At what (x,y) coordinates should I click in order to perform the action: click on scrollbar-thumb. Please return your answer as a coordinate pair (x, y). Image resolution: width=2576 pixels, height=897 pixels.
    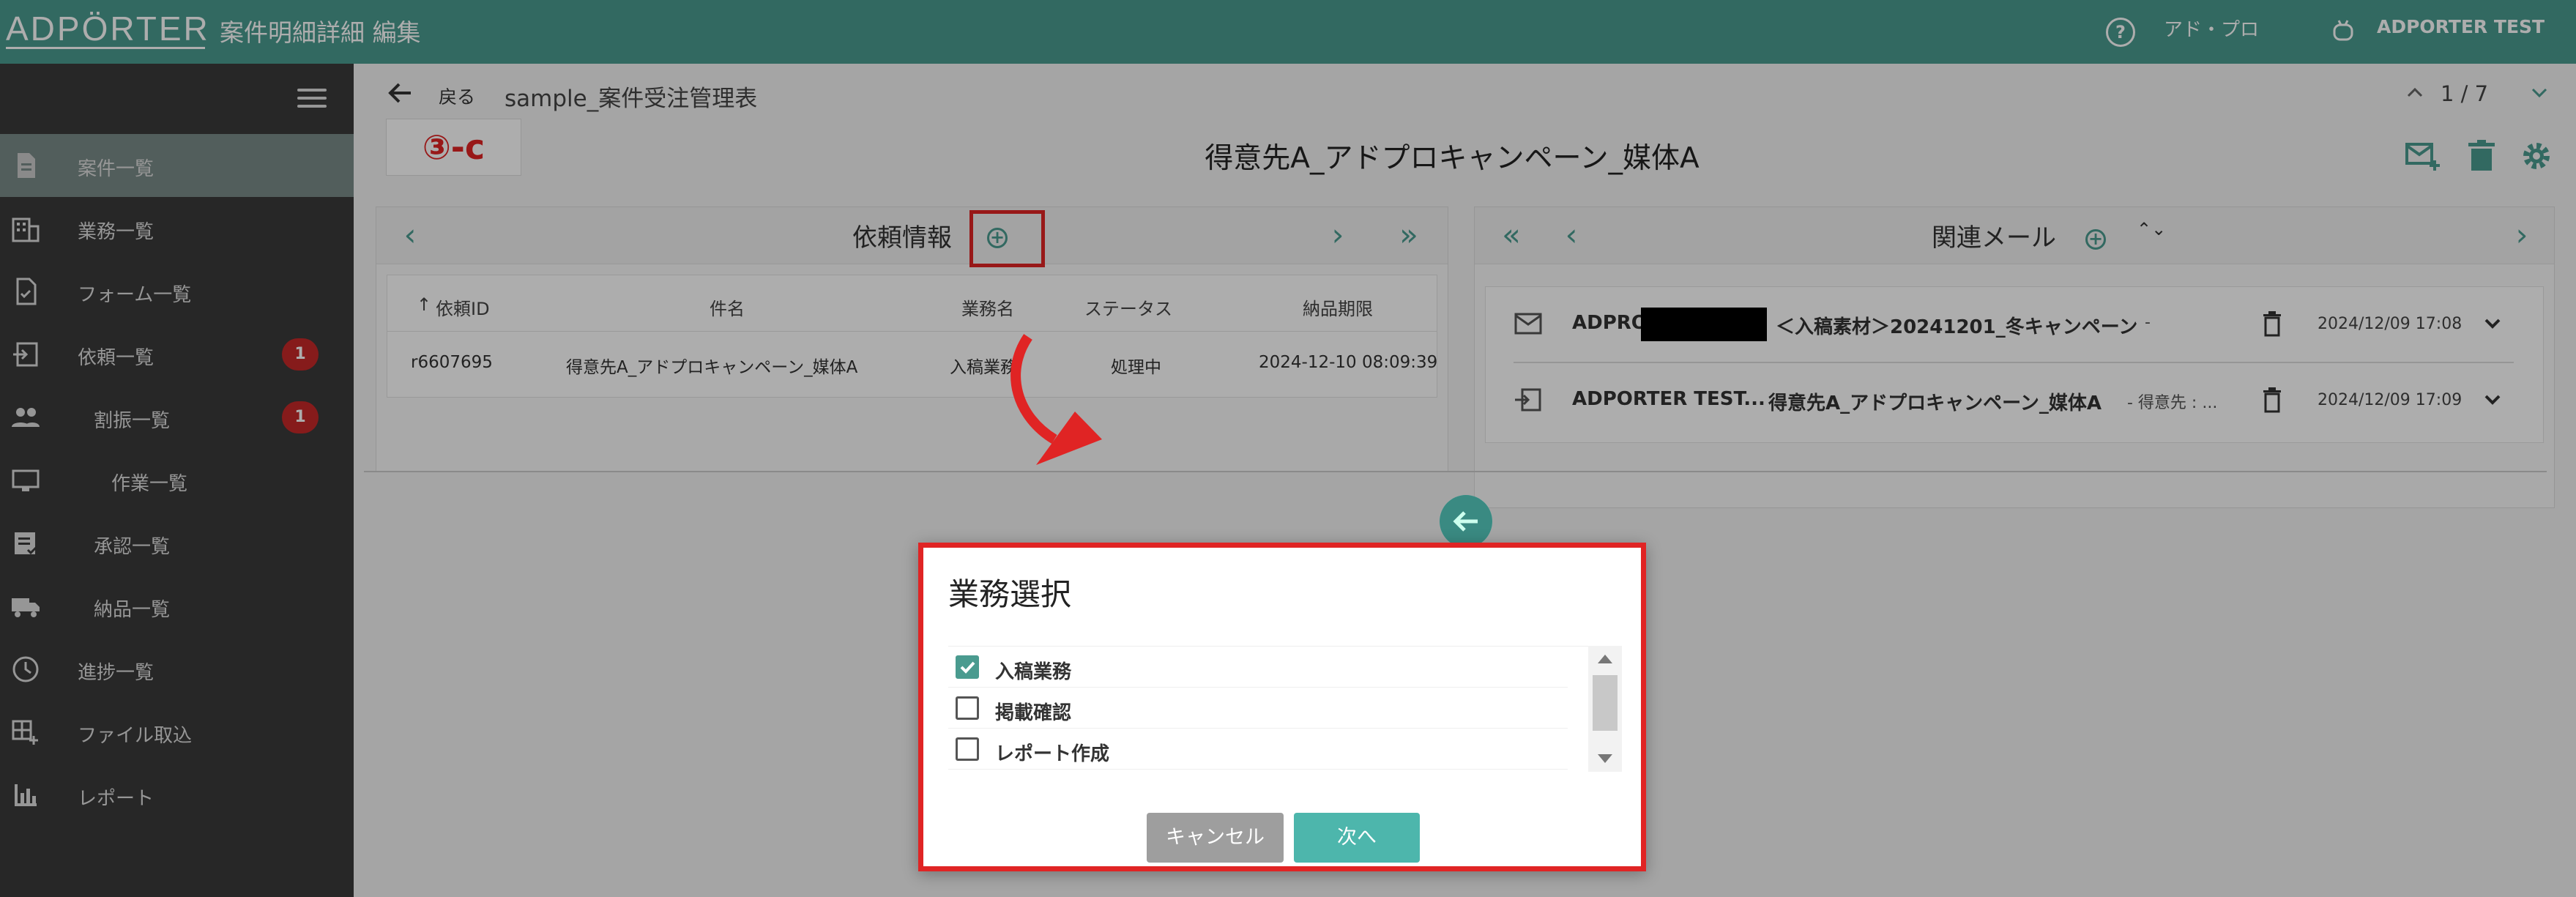
    Looking at the image, I should click on (1605, 703).